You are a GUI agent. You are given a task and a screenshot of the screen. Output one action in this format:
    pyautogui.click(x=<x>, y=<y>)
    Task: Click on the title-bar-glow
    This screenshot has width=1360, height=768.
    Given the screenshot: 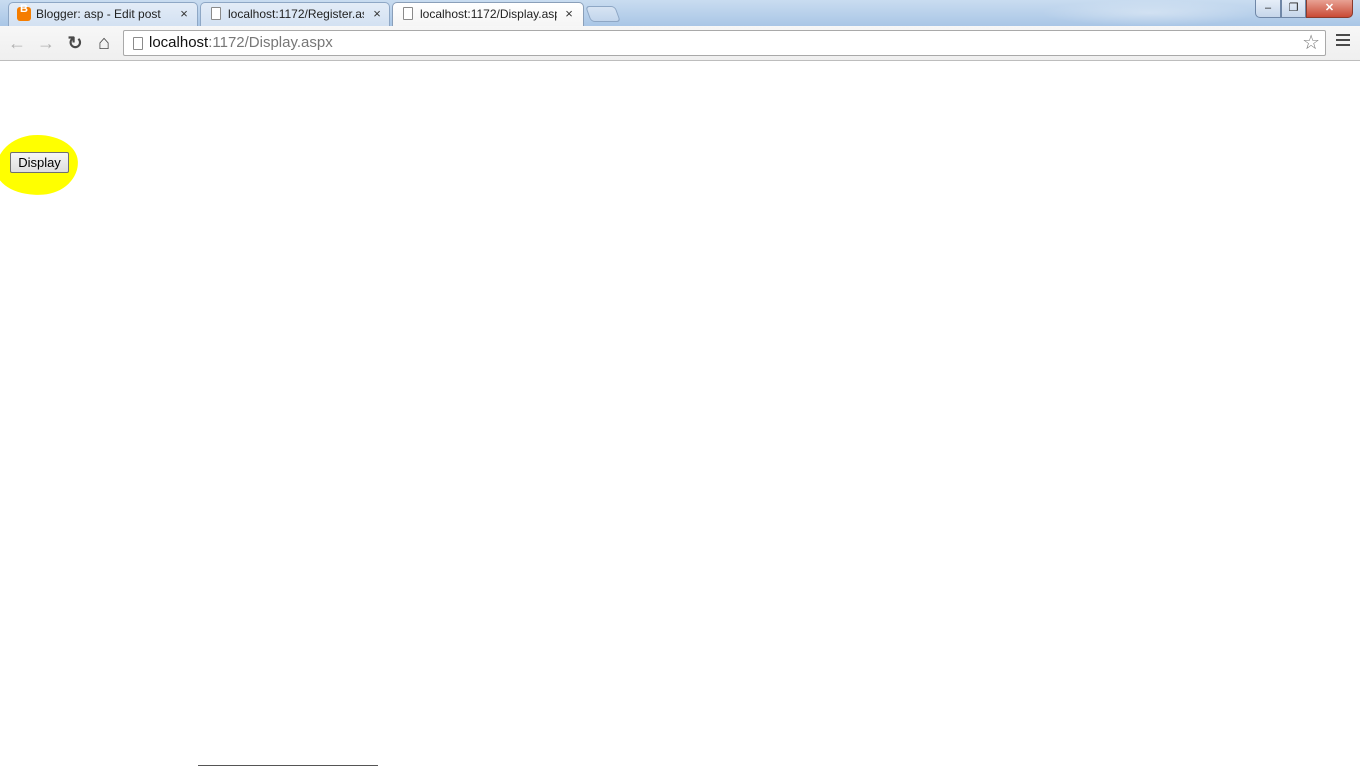 What is the action you would take?
    pyautogui.click(x=1150, y=13)
    